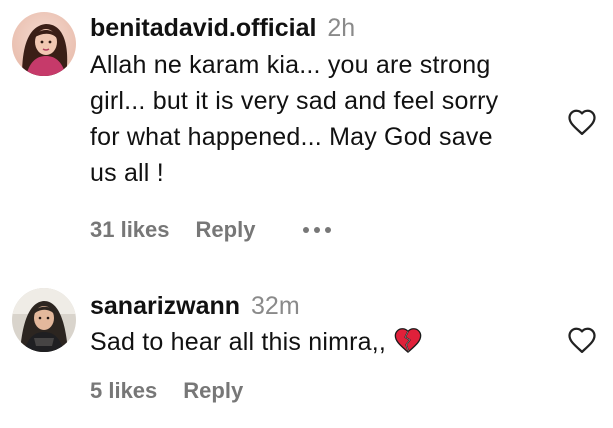  What do you see at coordinates (275, 306) in the screenshot?
I see `comment-time: 32m` at bounding box center [275, 306].